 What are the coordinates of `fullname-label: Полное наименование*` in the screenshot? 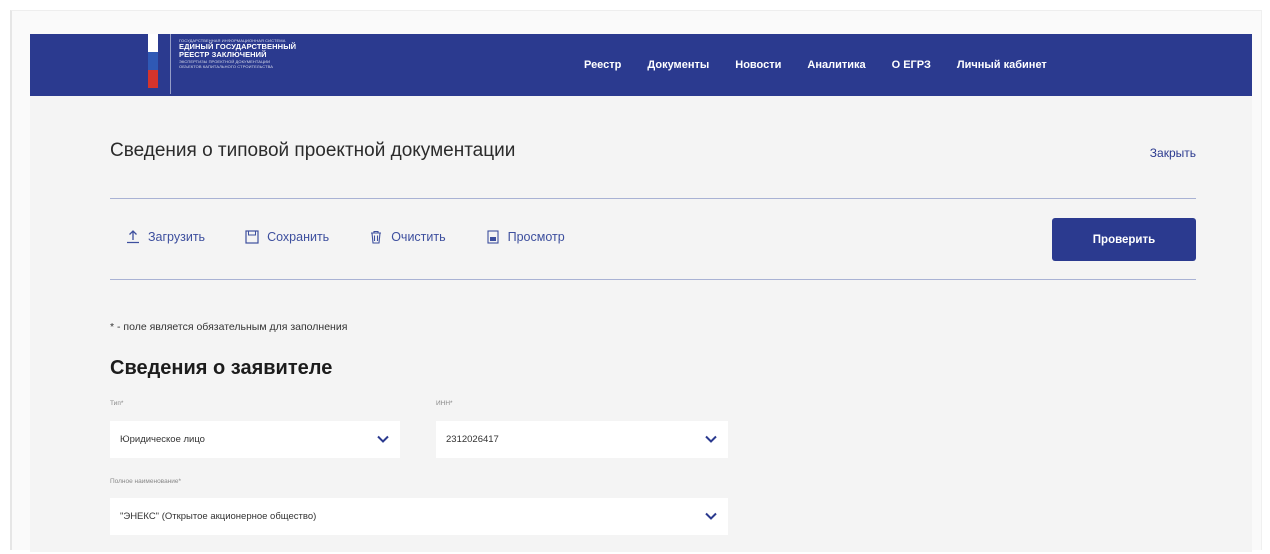 It's located at (146, 481).